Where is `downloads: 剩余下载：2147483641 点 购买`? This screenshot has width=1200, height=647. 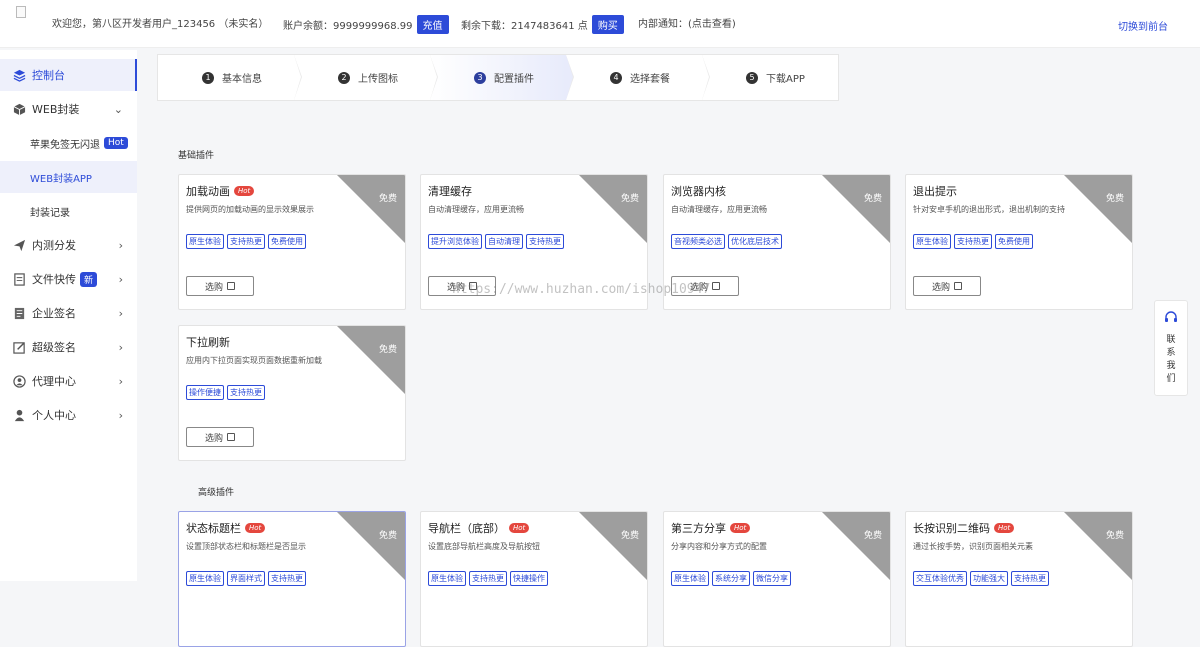
downloads: 剩余下载：2147483641 点 购买 is located at coordinates (542, 24).